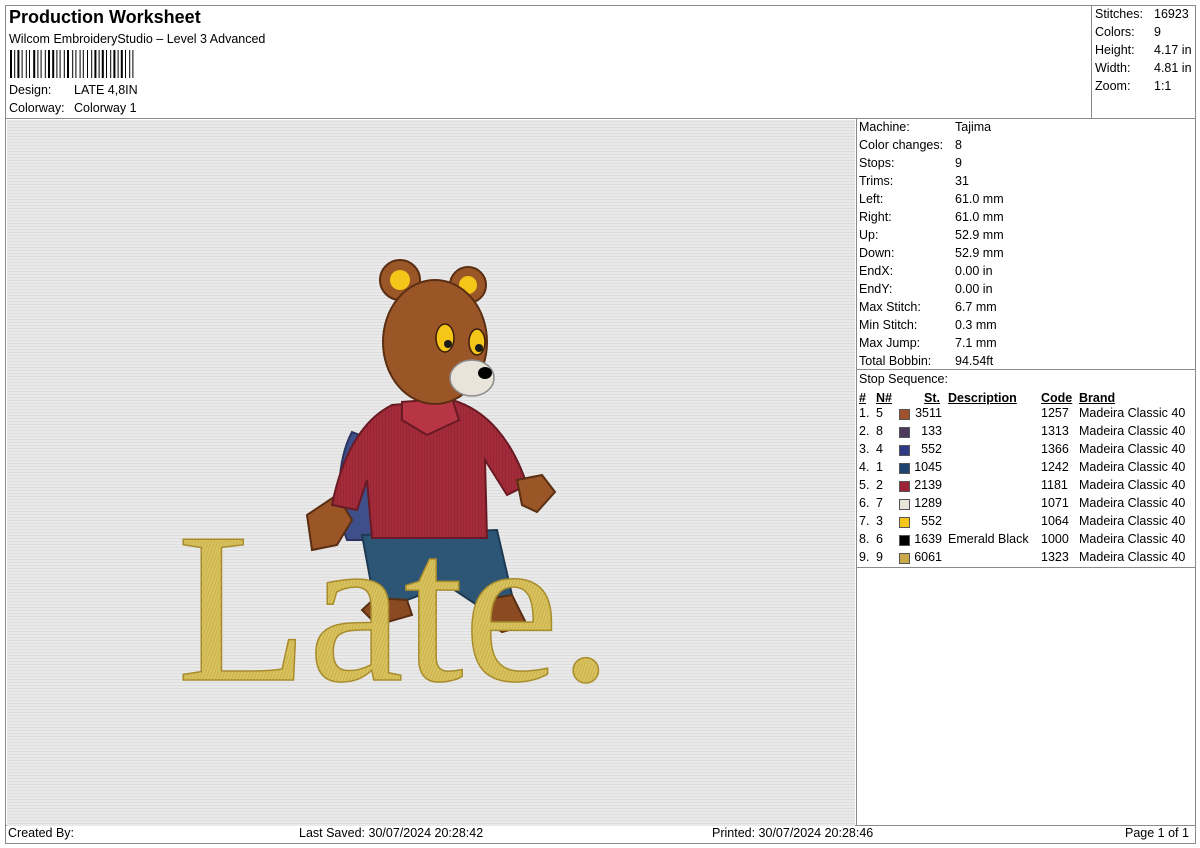 The width and height of the screenshot is (1200, 848). I want to click on barcode-image, so click(72, 64).